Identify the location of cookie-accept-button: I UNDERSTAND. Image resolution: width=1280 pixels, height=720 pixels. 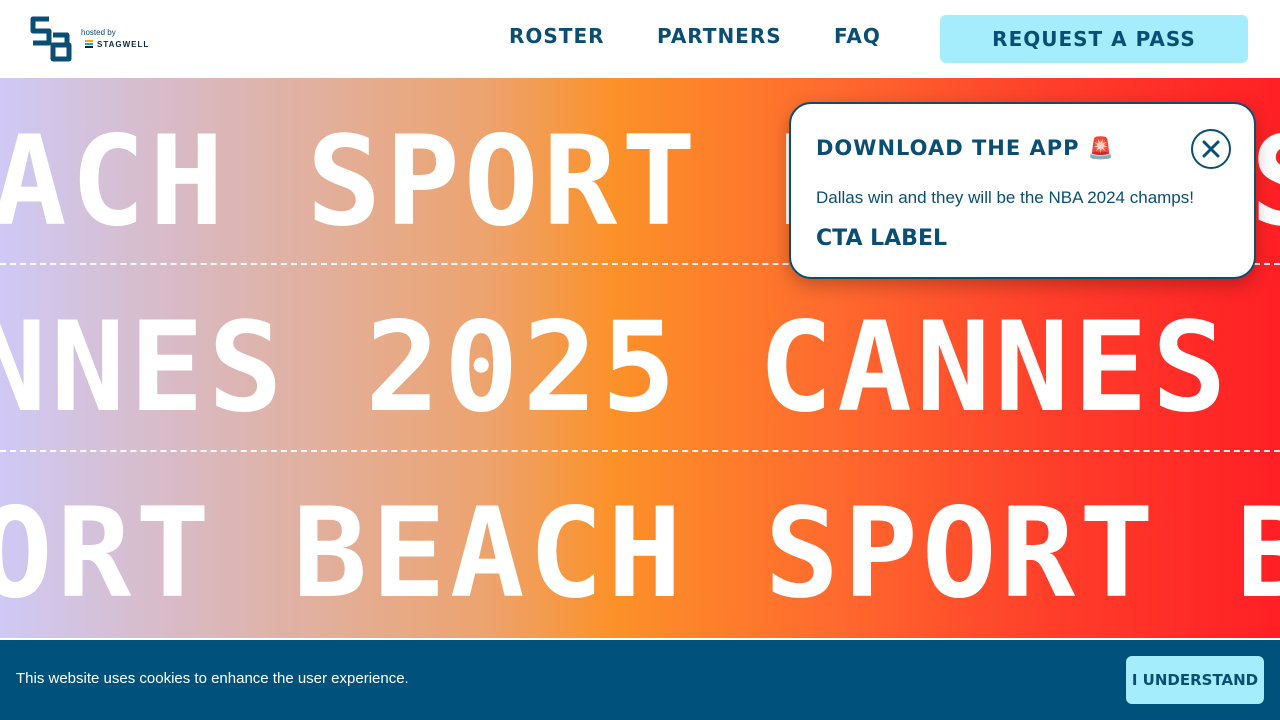
(1195, 680).